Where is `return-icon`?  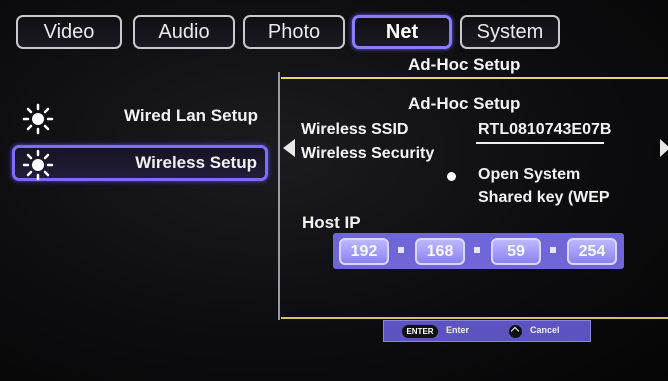 return-icon is located at coordinates (515, 331).